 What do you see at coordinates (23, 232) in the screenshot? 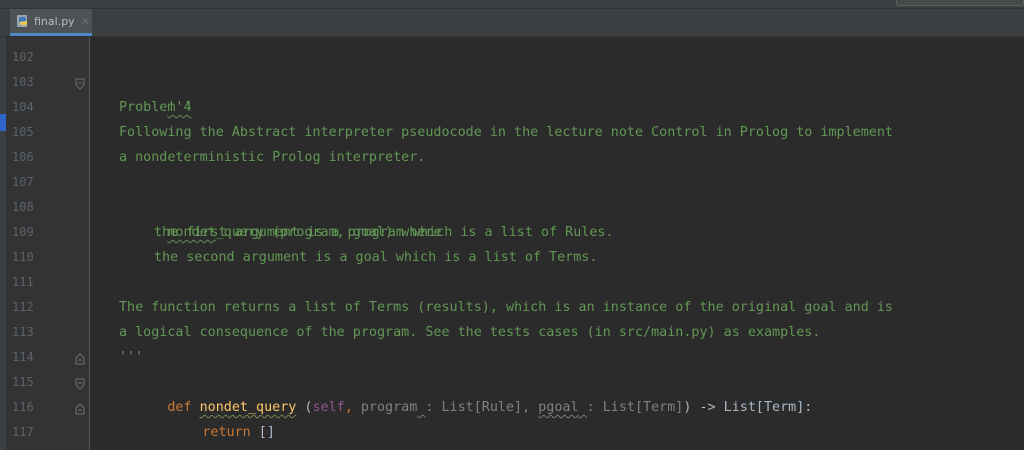
I see `line-number: 109` at bounding box center [23, 232].